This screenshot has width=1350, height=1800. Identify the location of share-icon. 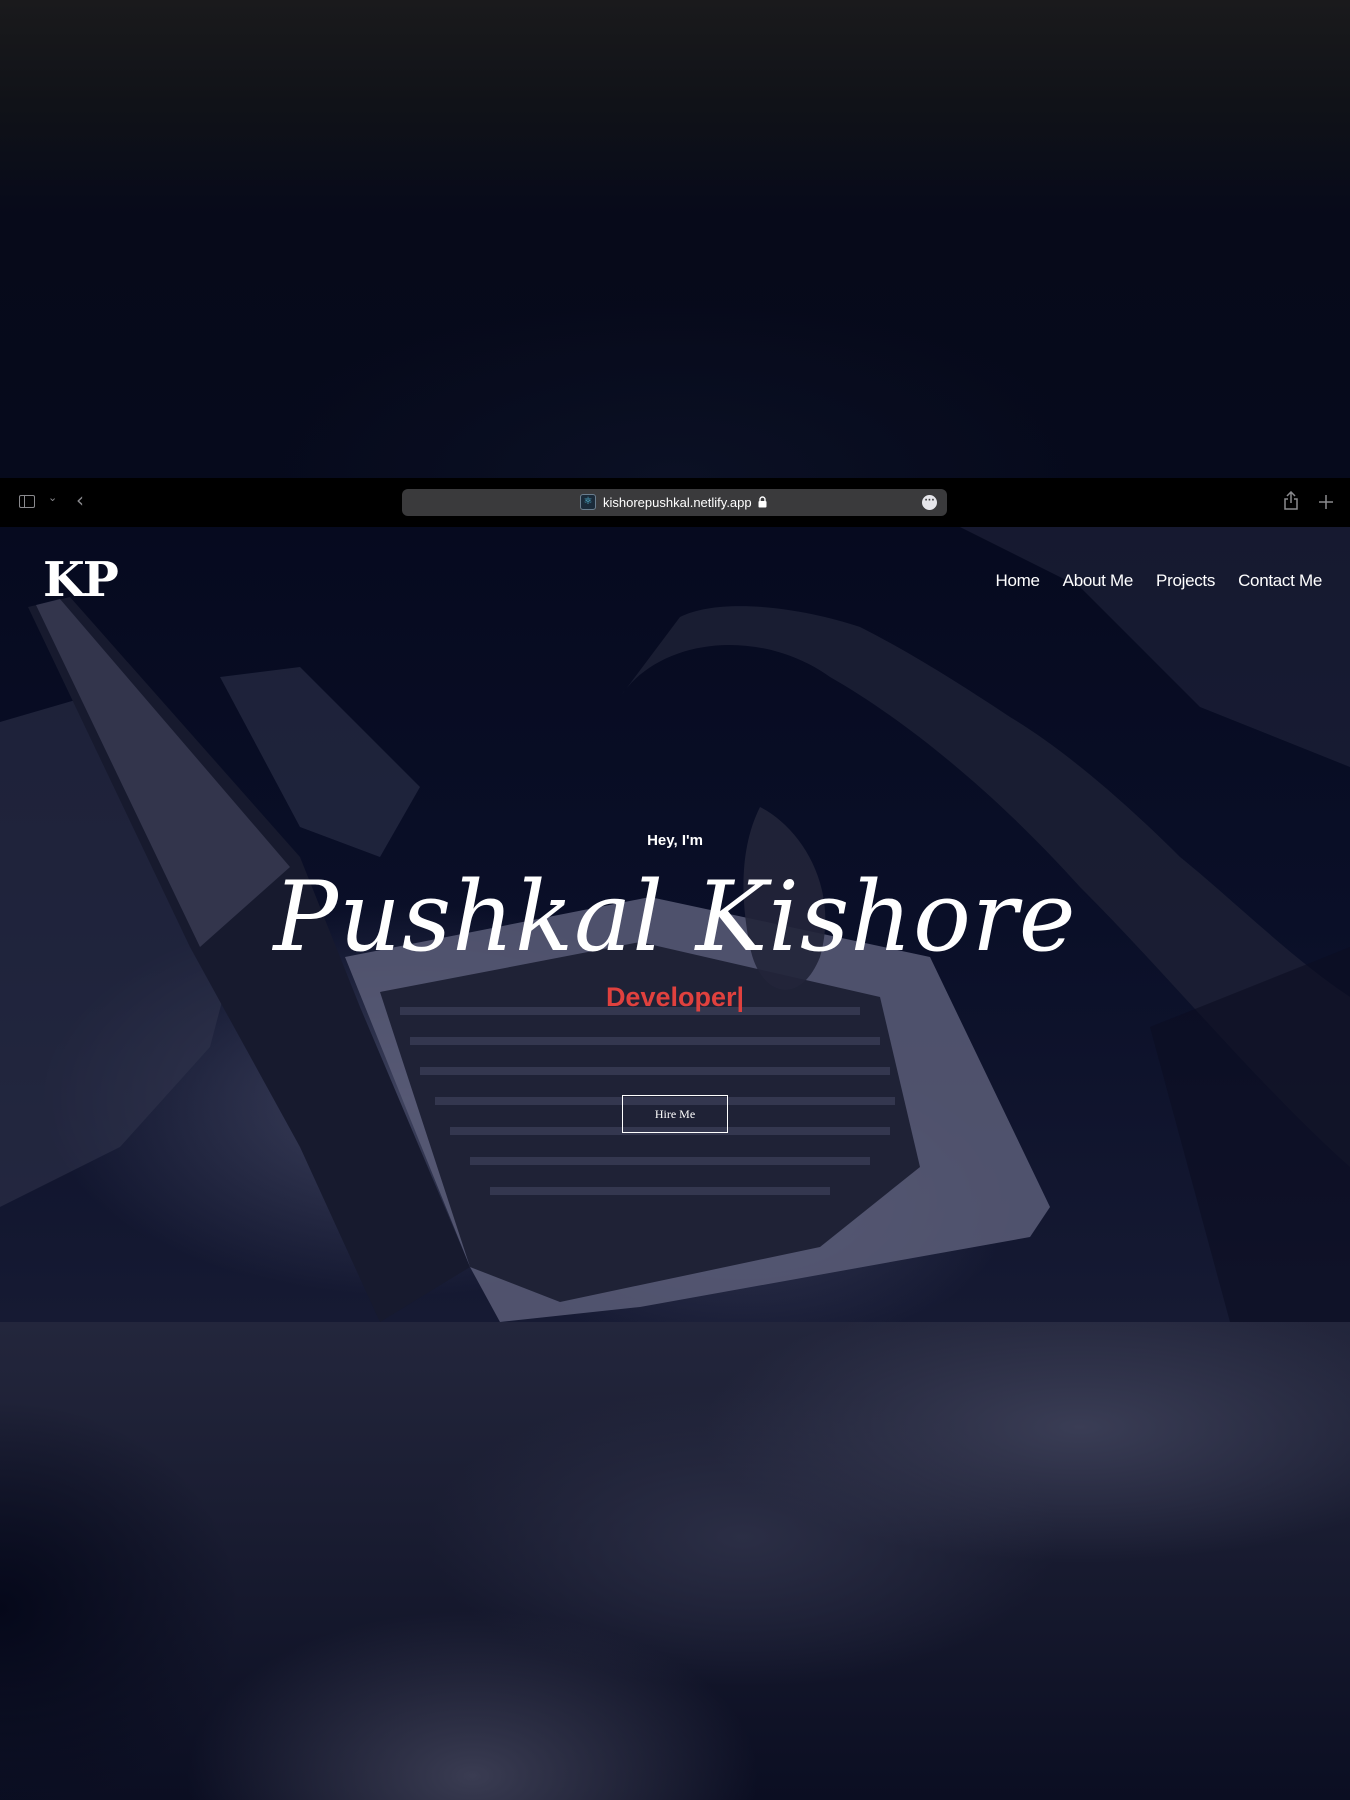
(1291, 501).